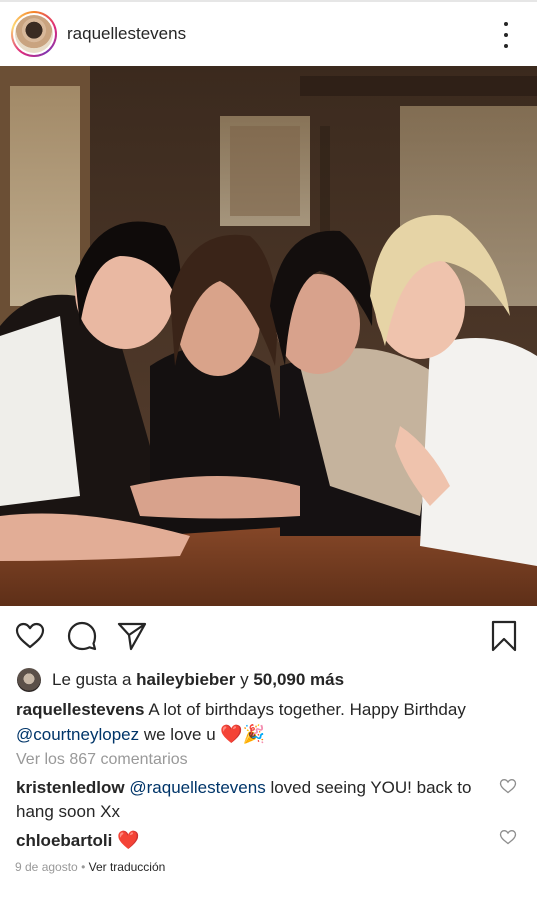 The height and width of the screenshot is (900, 537). Describe the element at coordinates (128, 840) in the screenshot. I see `comment-text: ❤️` at that location.